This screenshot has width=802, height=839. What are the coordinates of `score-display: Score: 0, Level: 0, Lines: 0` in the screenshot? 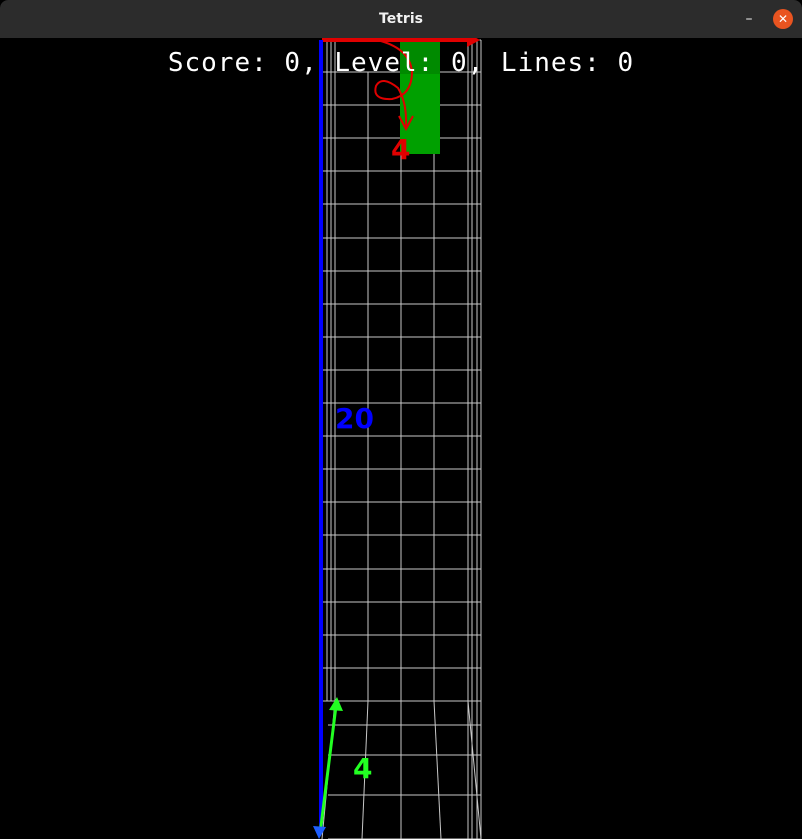 It's located at (401, 63).